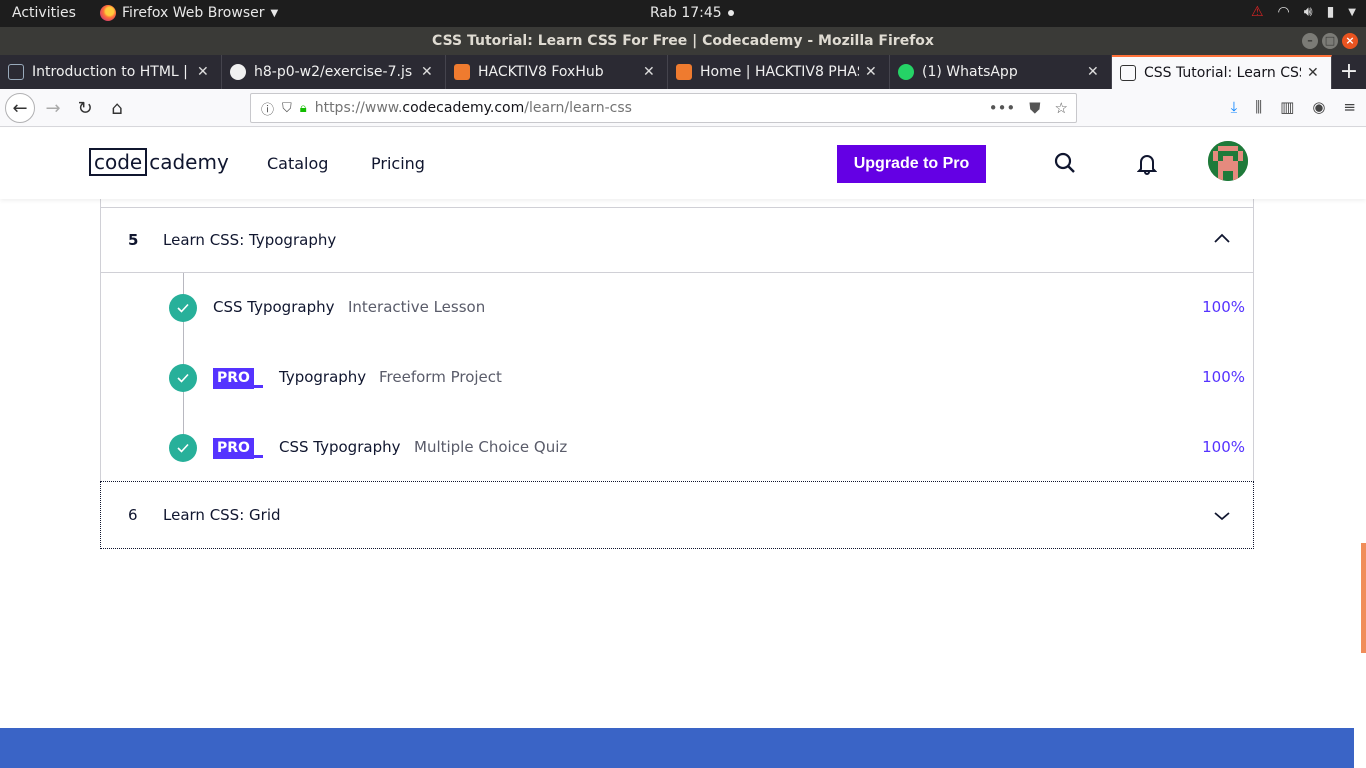 This screenshot has width=1366, height=768. I want to click on avatar-pixel-icon, so click(1228, 161).